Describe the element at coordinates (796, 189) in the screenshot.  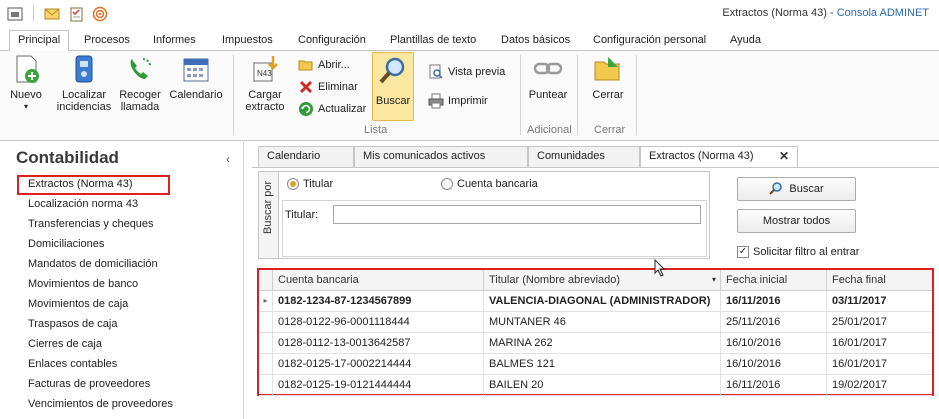
I see `buscar-button: Buscar` at that location.